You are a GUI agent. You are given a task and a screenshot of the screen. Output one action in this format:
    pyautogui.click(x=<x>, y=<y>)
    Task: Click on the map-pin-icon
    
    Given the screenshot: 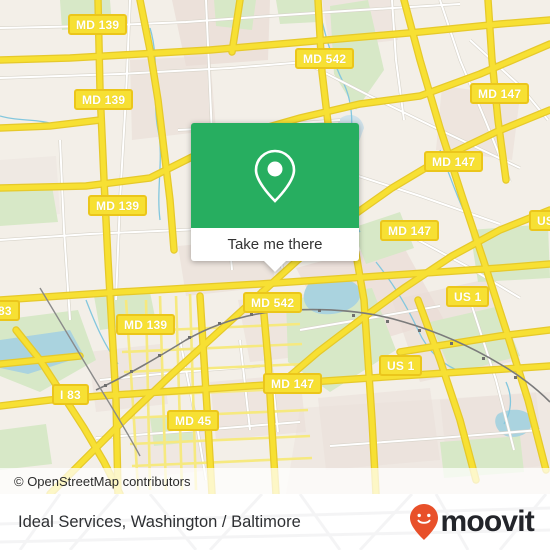 What is the action you would take?
    pyautogui.click(x=275, y=176)
    